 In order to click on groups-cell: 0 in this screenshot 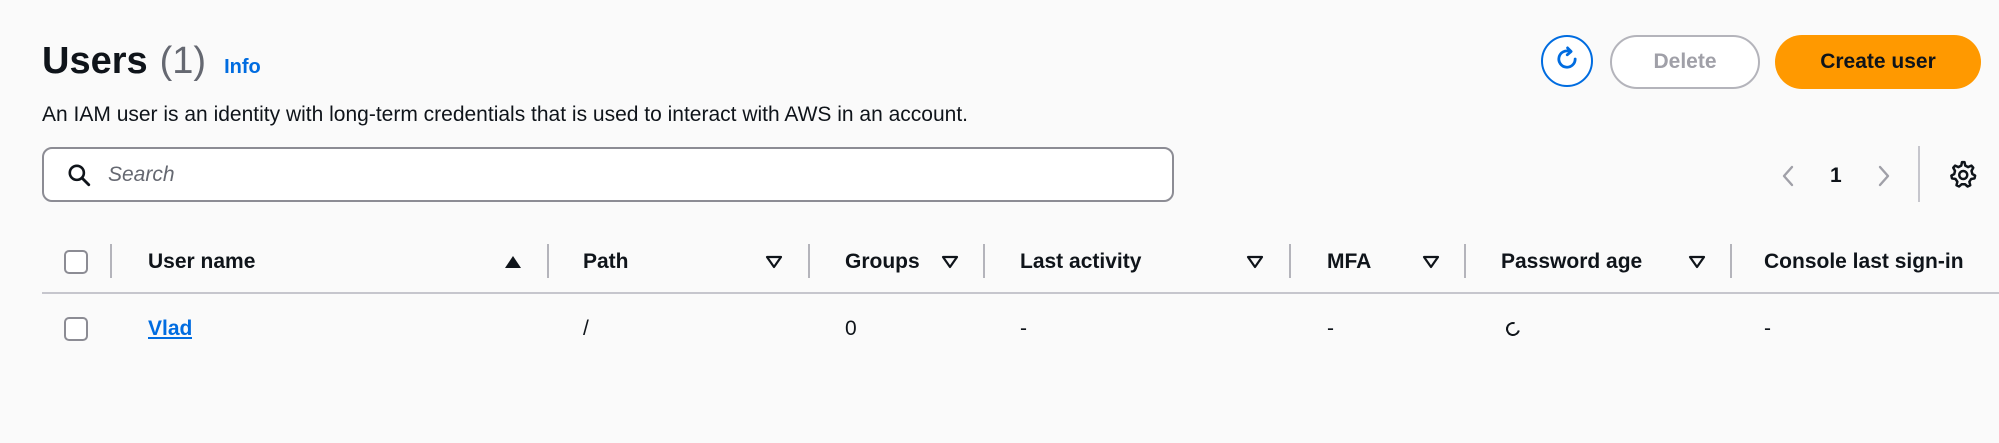, I will do `click(851, 328)`.